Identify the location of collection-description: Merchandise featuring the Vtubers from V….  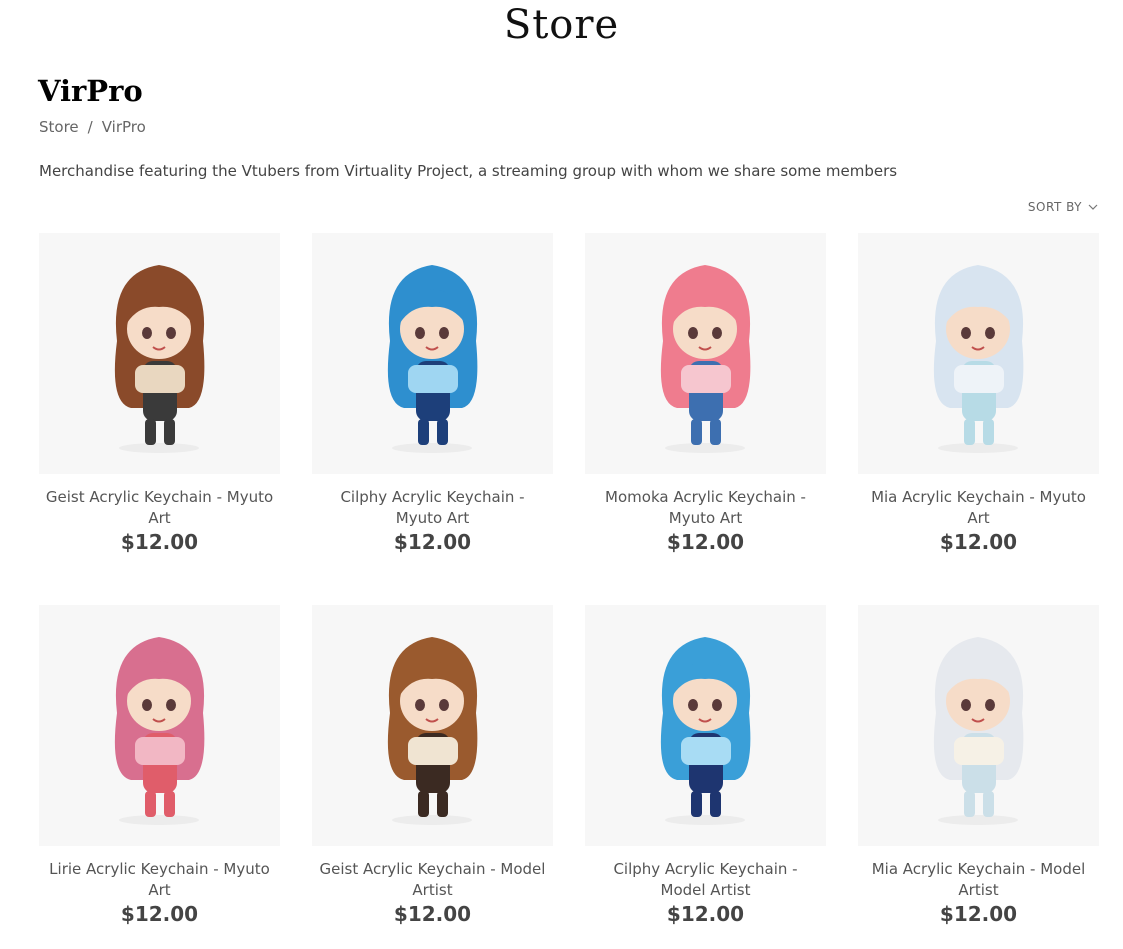
(468, 171).